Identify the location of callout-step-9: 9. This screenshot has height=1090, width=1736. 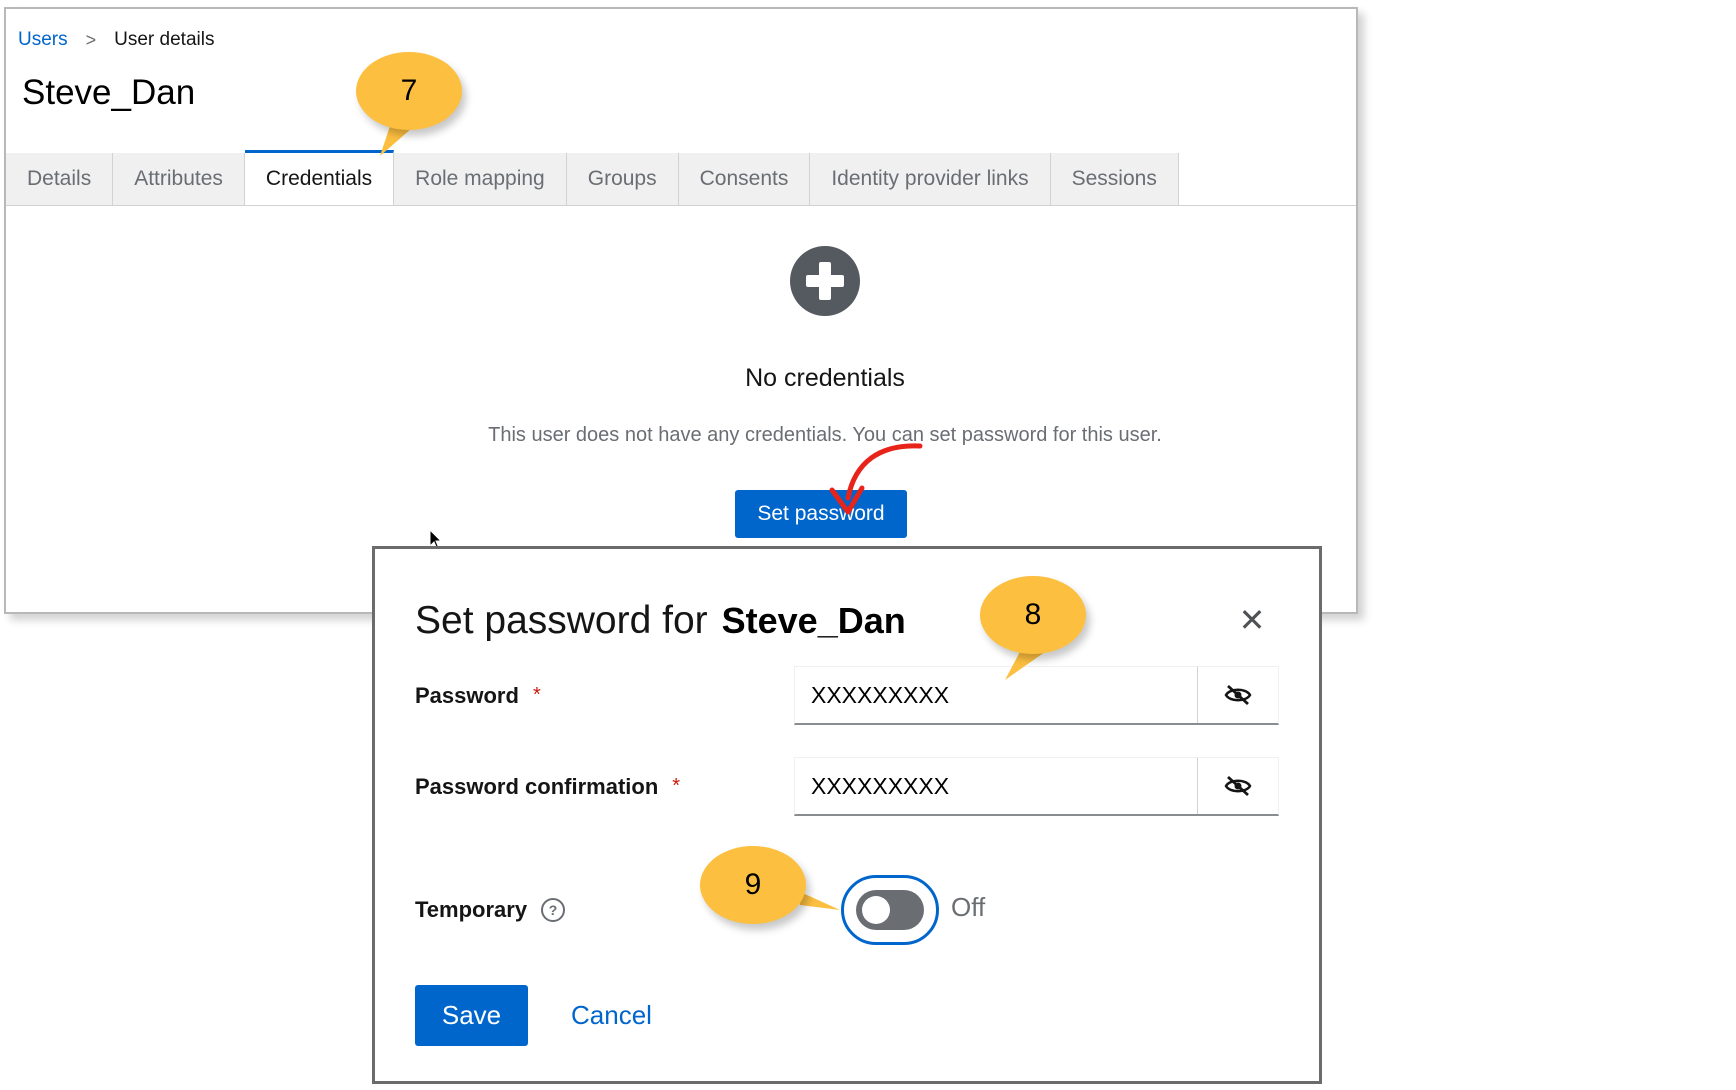
(753, 885).